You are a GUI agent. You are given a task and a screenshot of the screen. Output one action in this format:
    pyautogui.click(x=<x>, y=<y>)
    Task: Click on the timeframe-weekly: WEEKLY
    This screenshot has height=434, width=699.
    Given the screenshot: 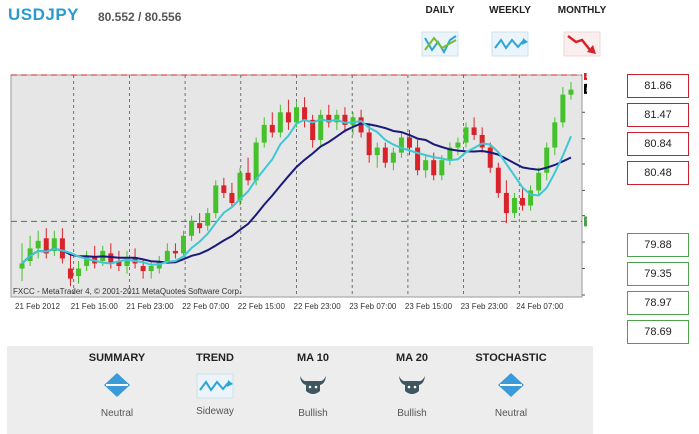 What is the action you would take?
    pyautogui.click(x=510, y=31)
    